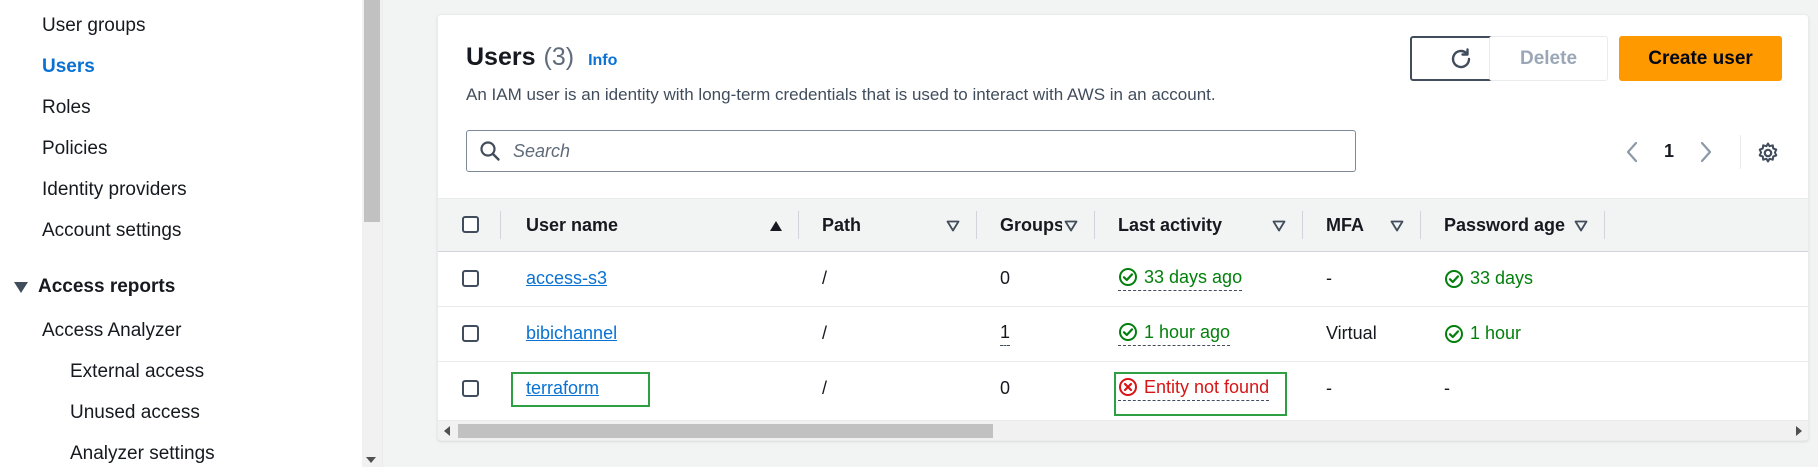 The width and height of the screenshot is (1818, 467). Describe the element at coordinates (841, 225) in the screenshot. I see `column-header-path: Path` at that location.